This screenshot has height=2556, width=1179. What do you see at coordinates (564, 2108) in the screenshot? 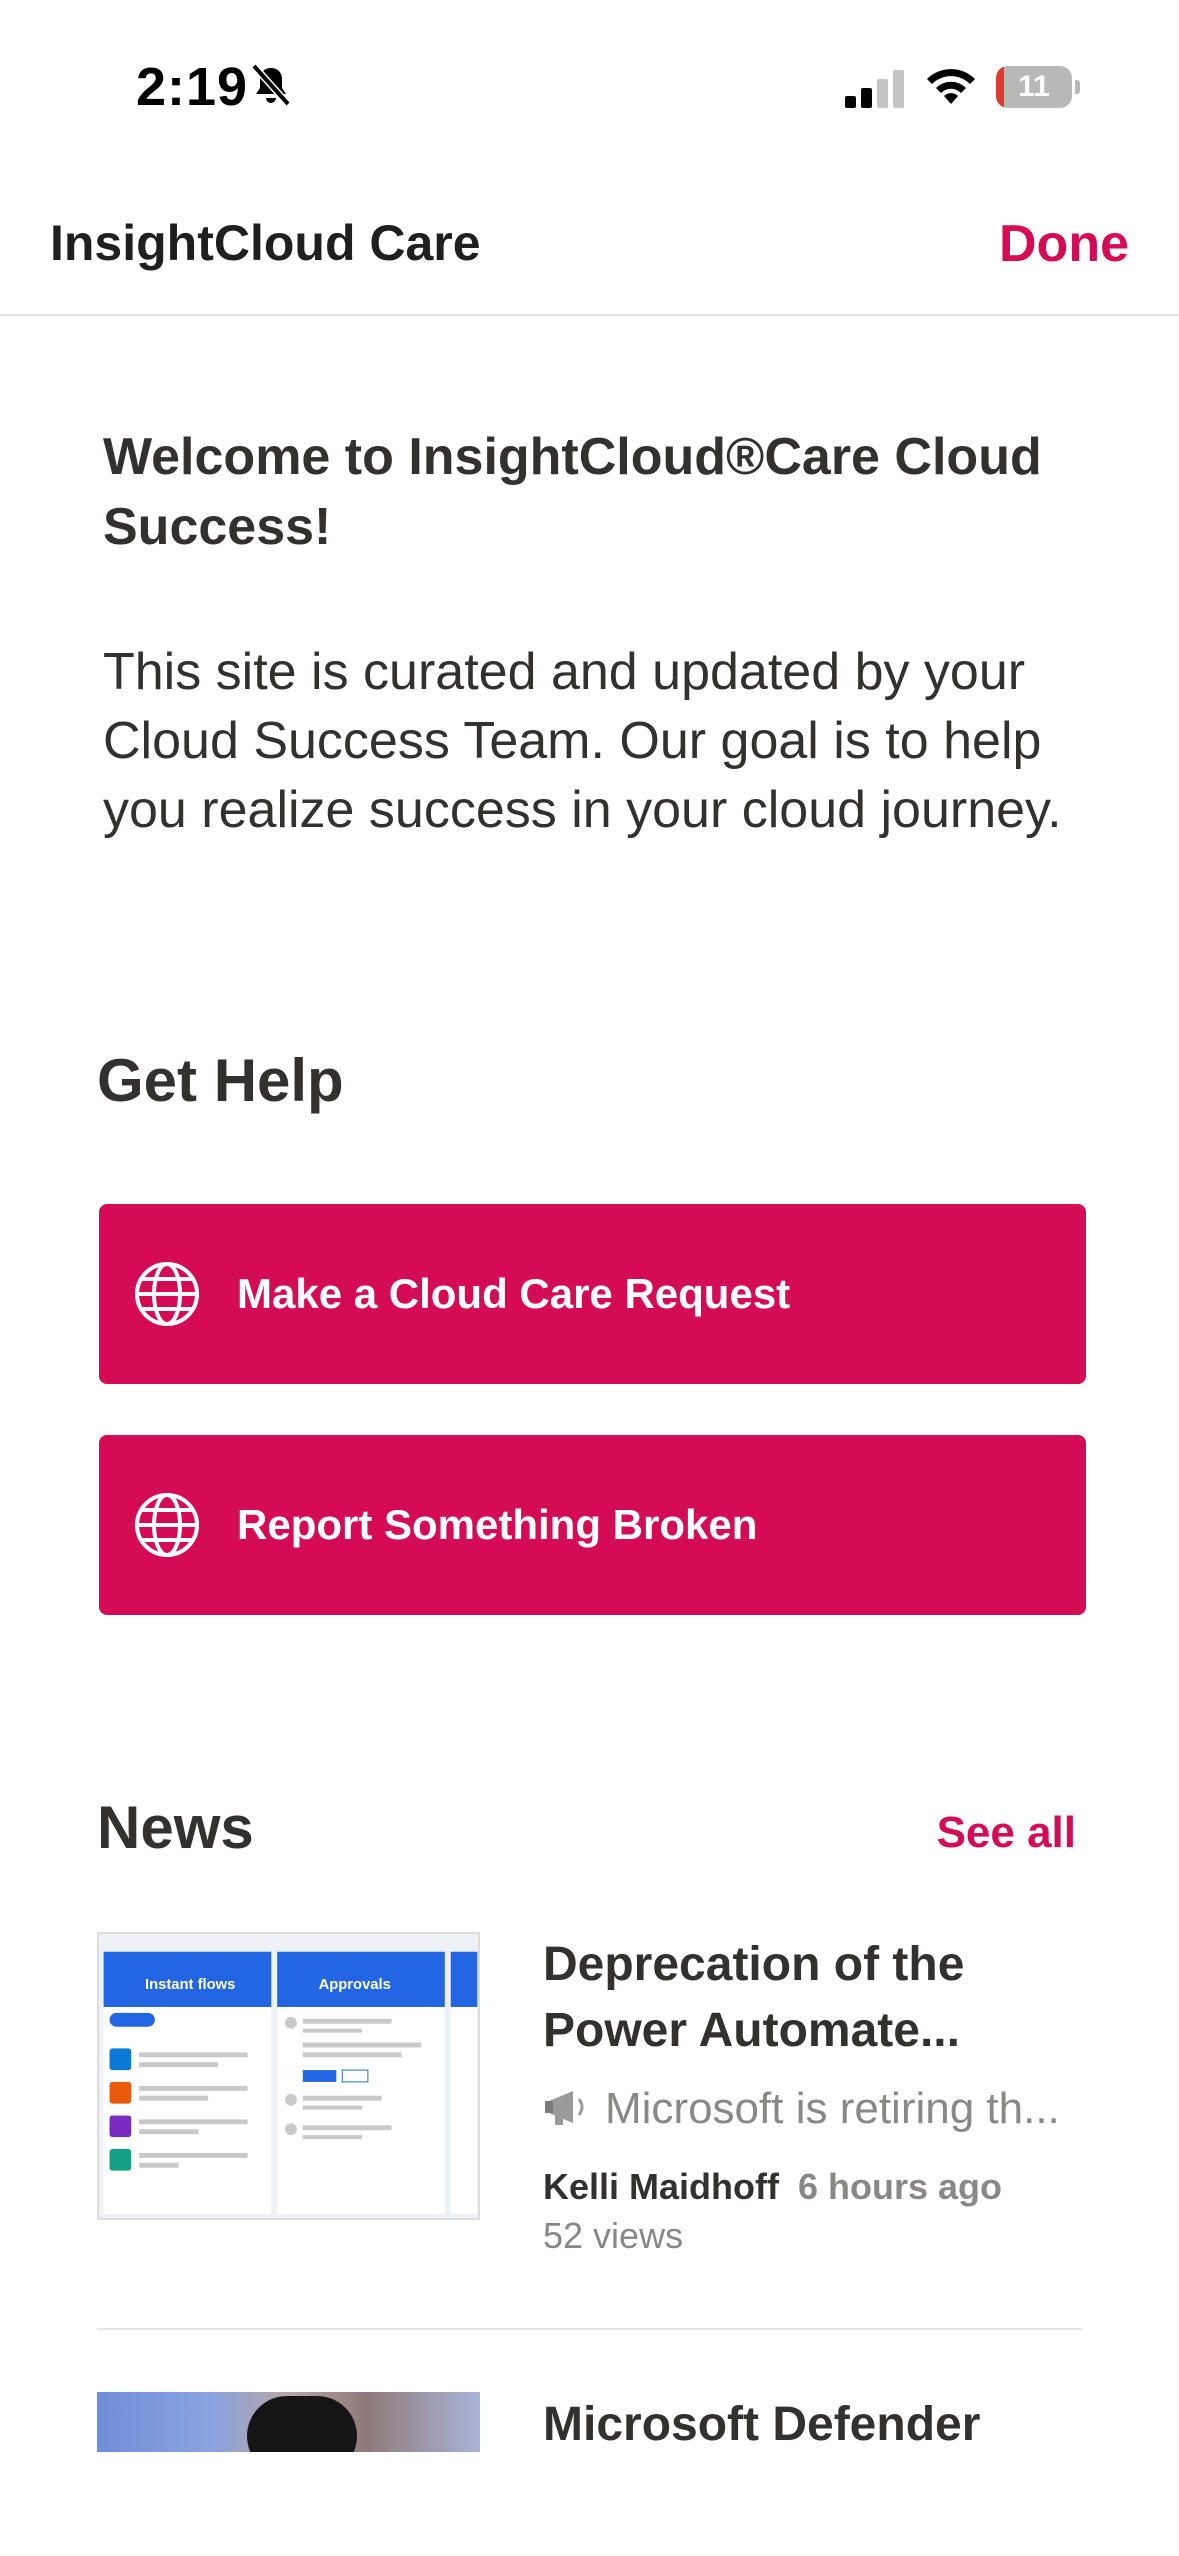
I see `megaphone-icon` at bounding box center [564, 2108].